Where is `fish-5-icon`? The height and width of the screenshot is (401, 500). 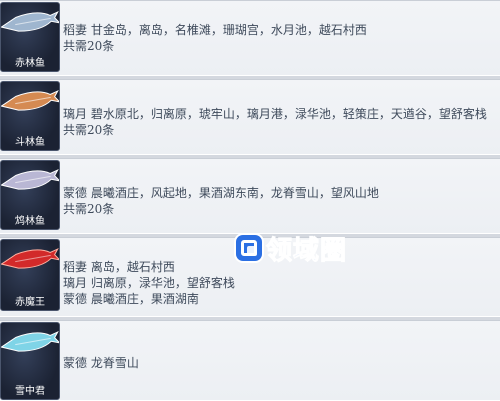
fish-5-icon is located at coordinates (30, 341).